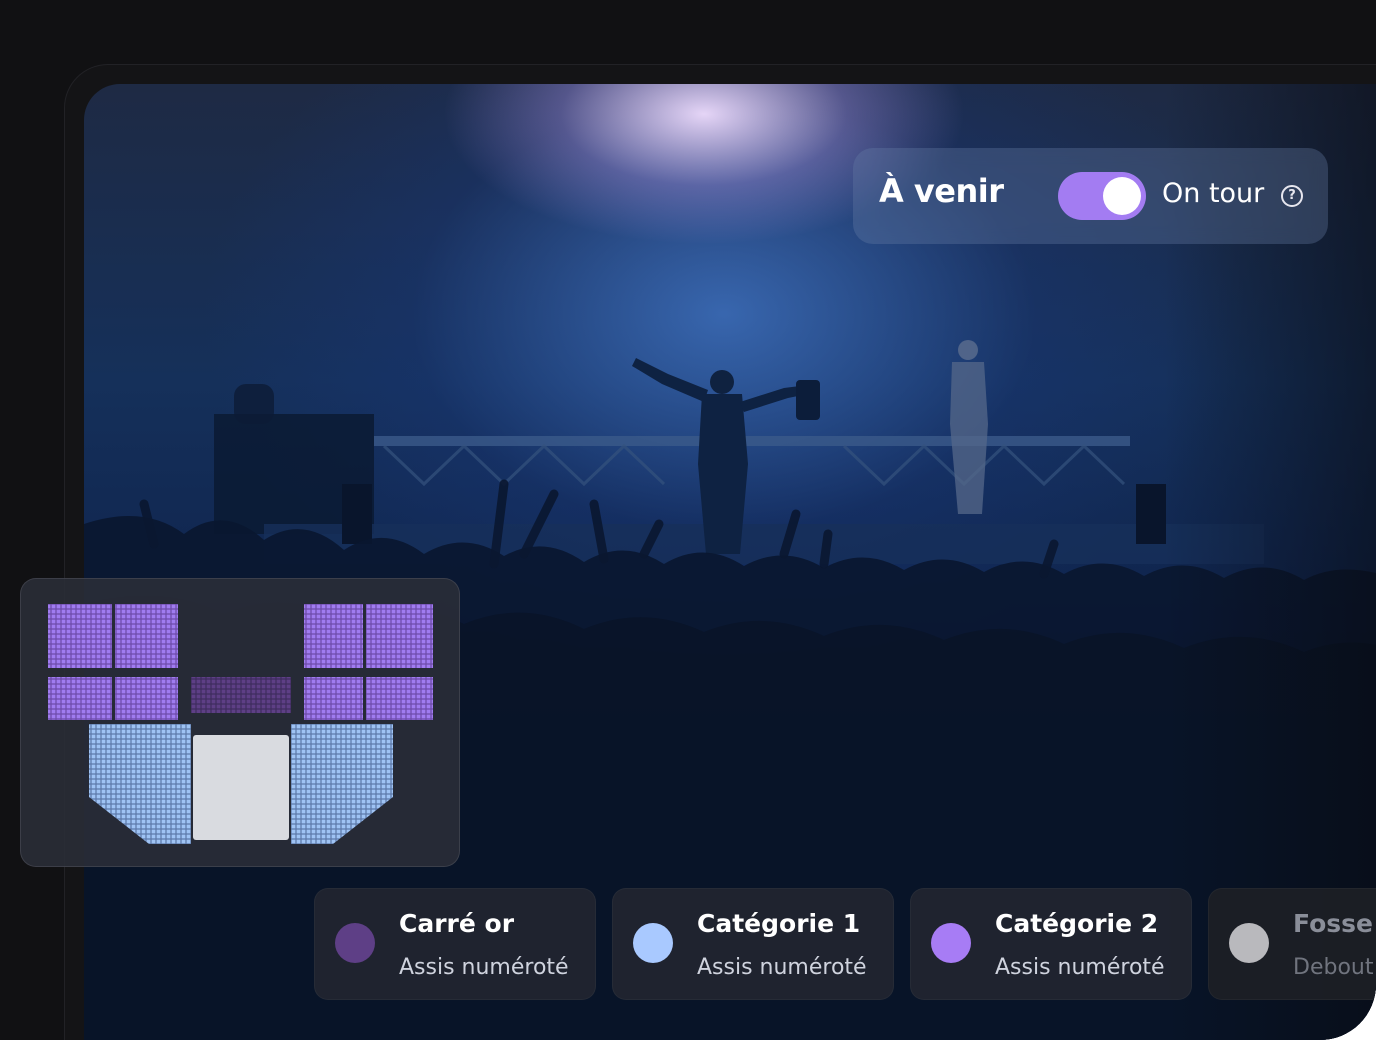  I want to click on on-tour-toggle-switch, so click(1102, 196).